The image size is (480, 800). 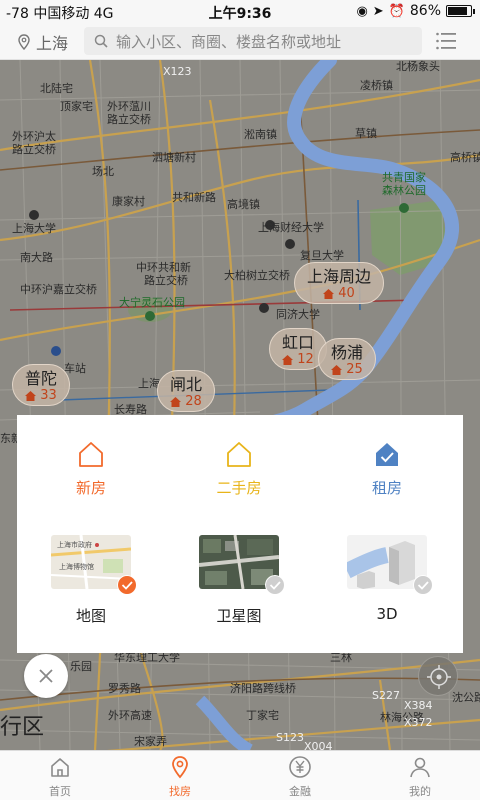 I want to click on alarm-icon: ⏰, so click(x=396, y=11).